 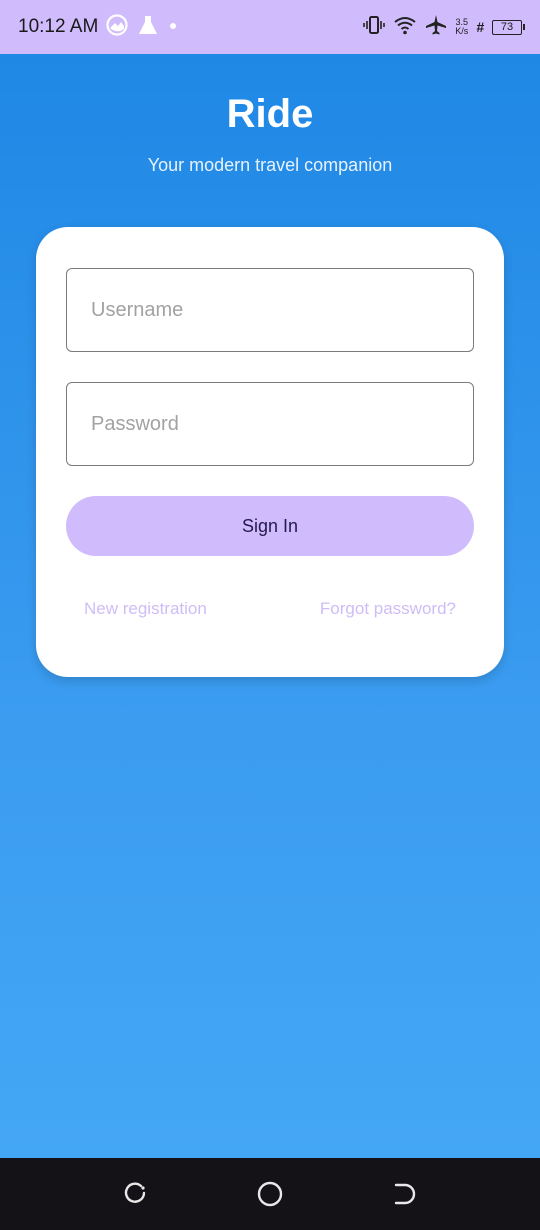 I want to click on password-field, so click(x=270, y=424).